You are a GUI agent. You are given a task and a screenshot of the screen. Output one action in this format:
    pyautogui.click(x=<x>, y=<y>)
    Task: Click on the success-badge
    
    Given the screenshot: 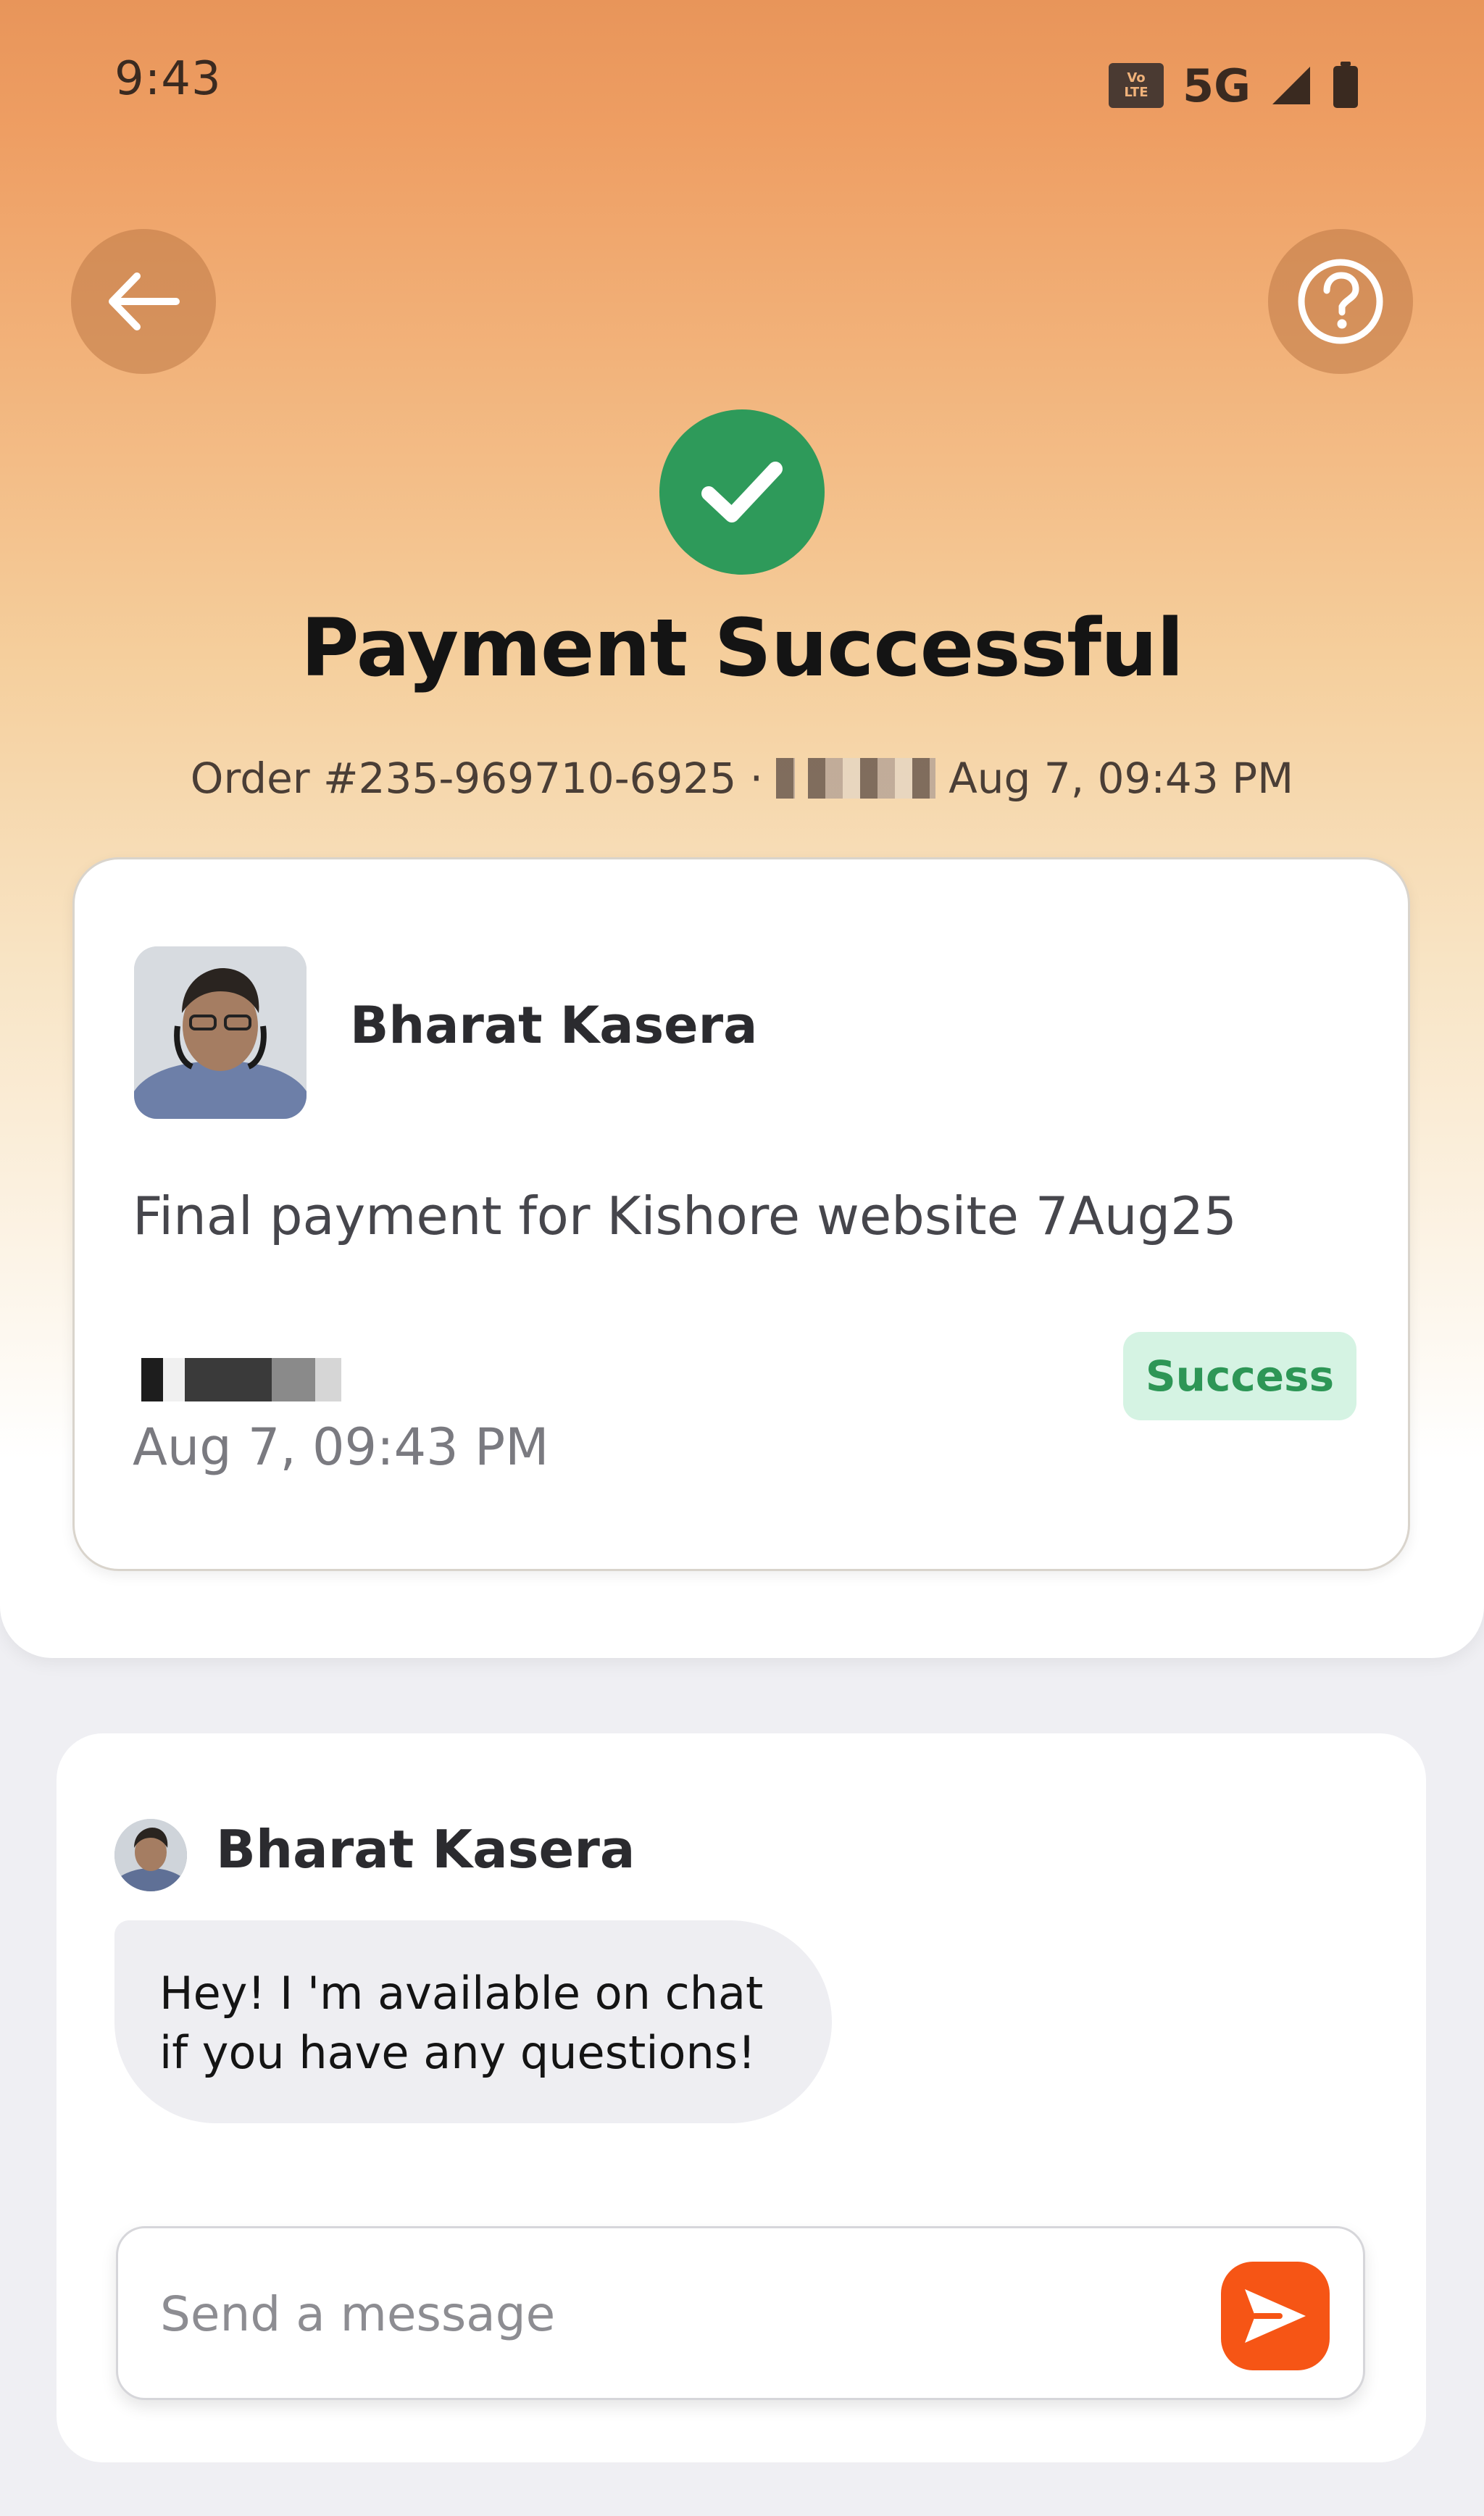 What is the action you would take?
    pyautogui.click(x=742, y=492)
    